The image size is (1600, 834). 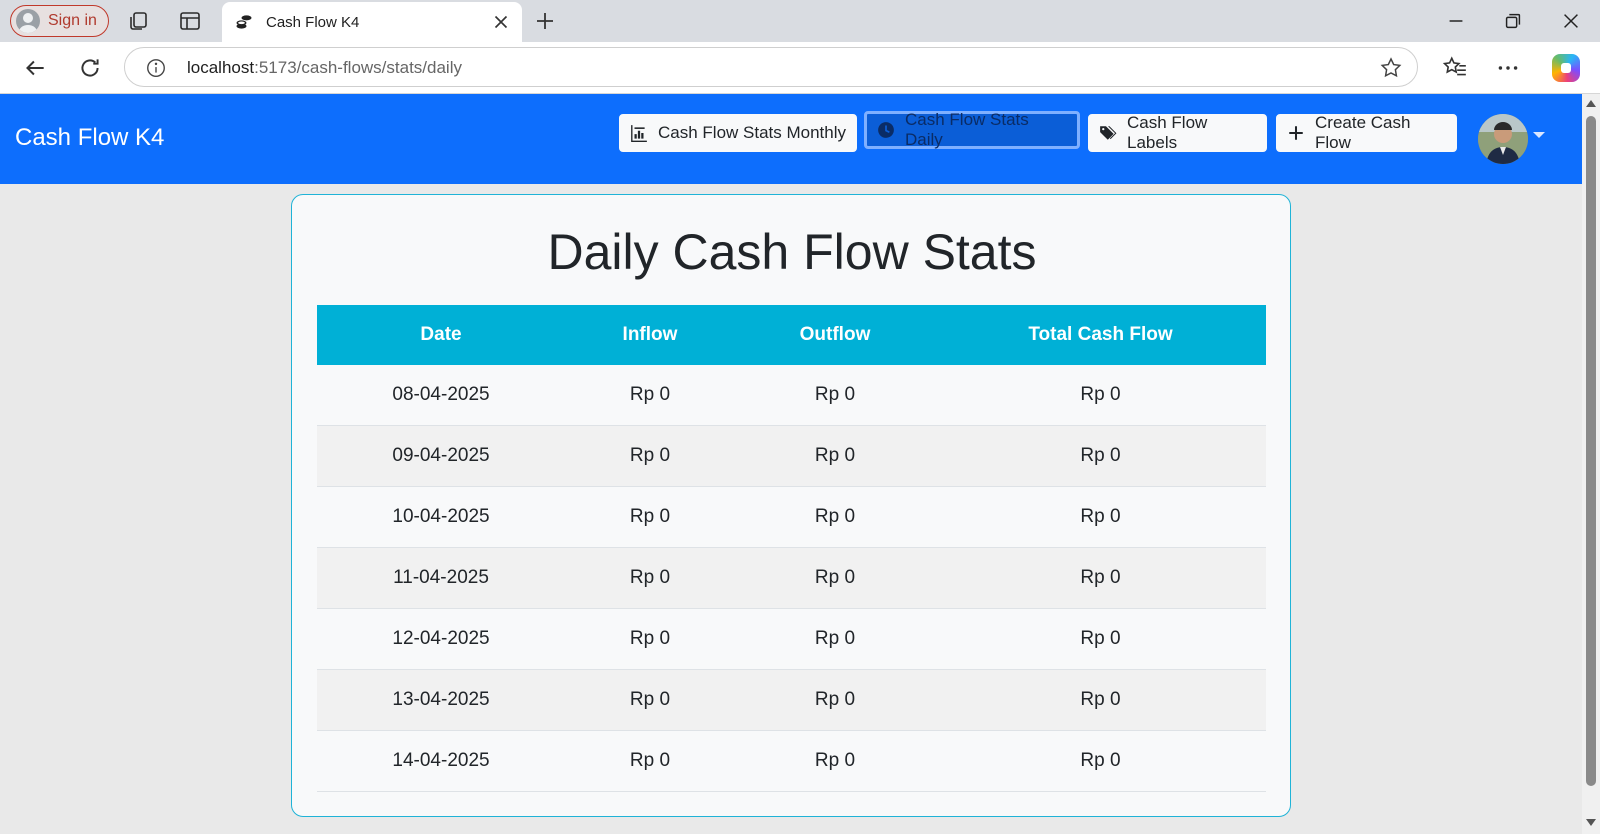 I want to click on workspaces-icon, so click(x=139, y=21).